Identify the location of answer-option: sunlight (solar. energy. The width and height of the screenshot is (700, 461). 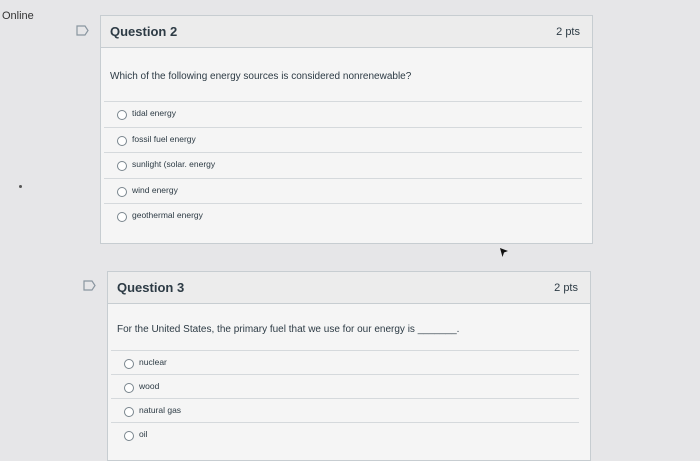
(343, 165).